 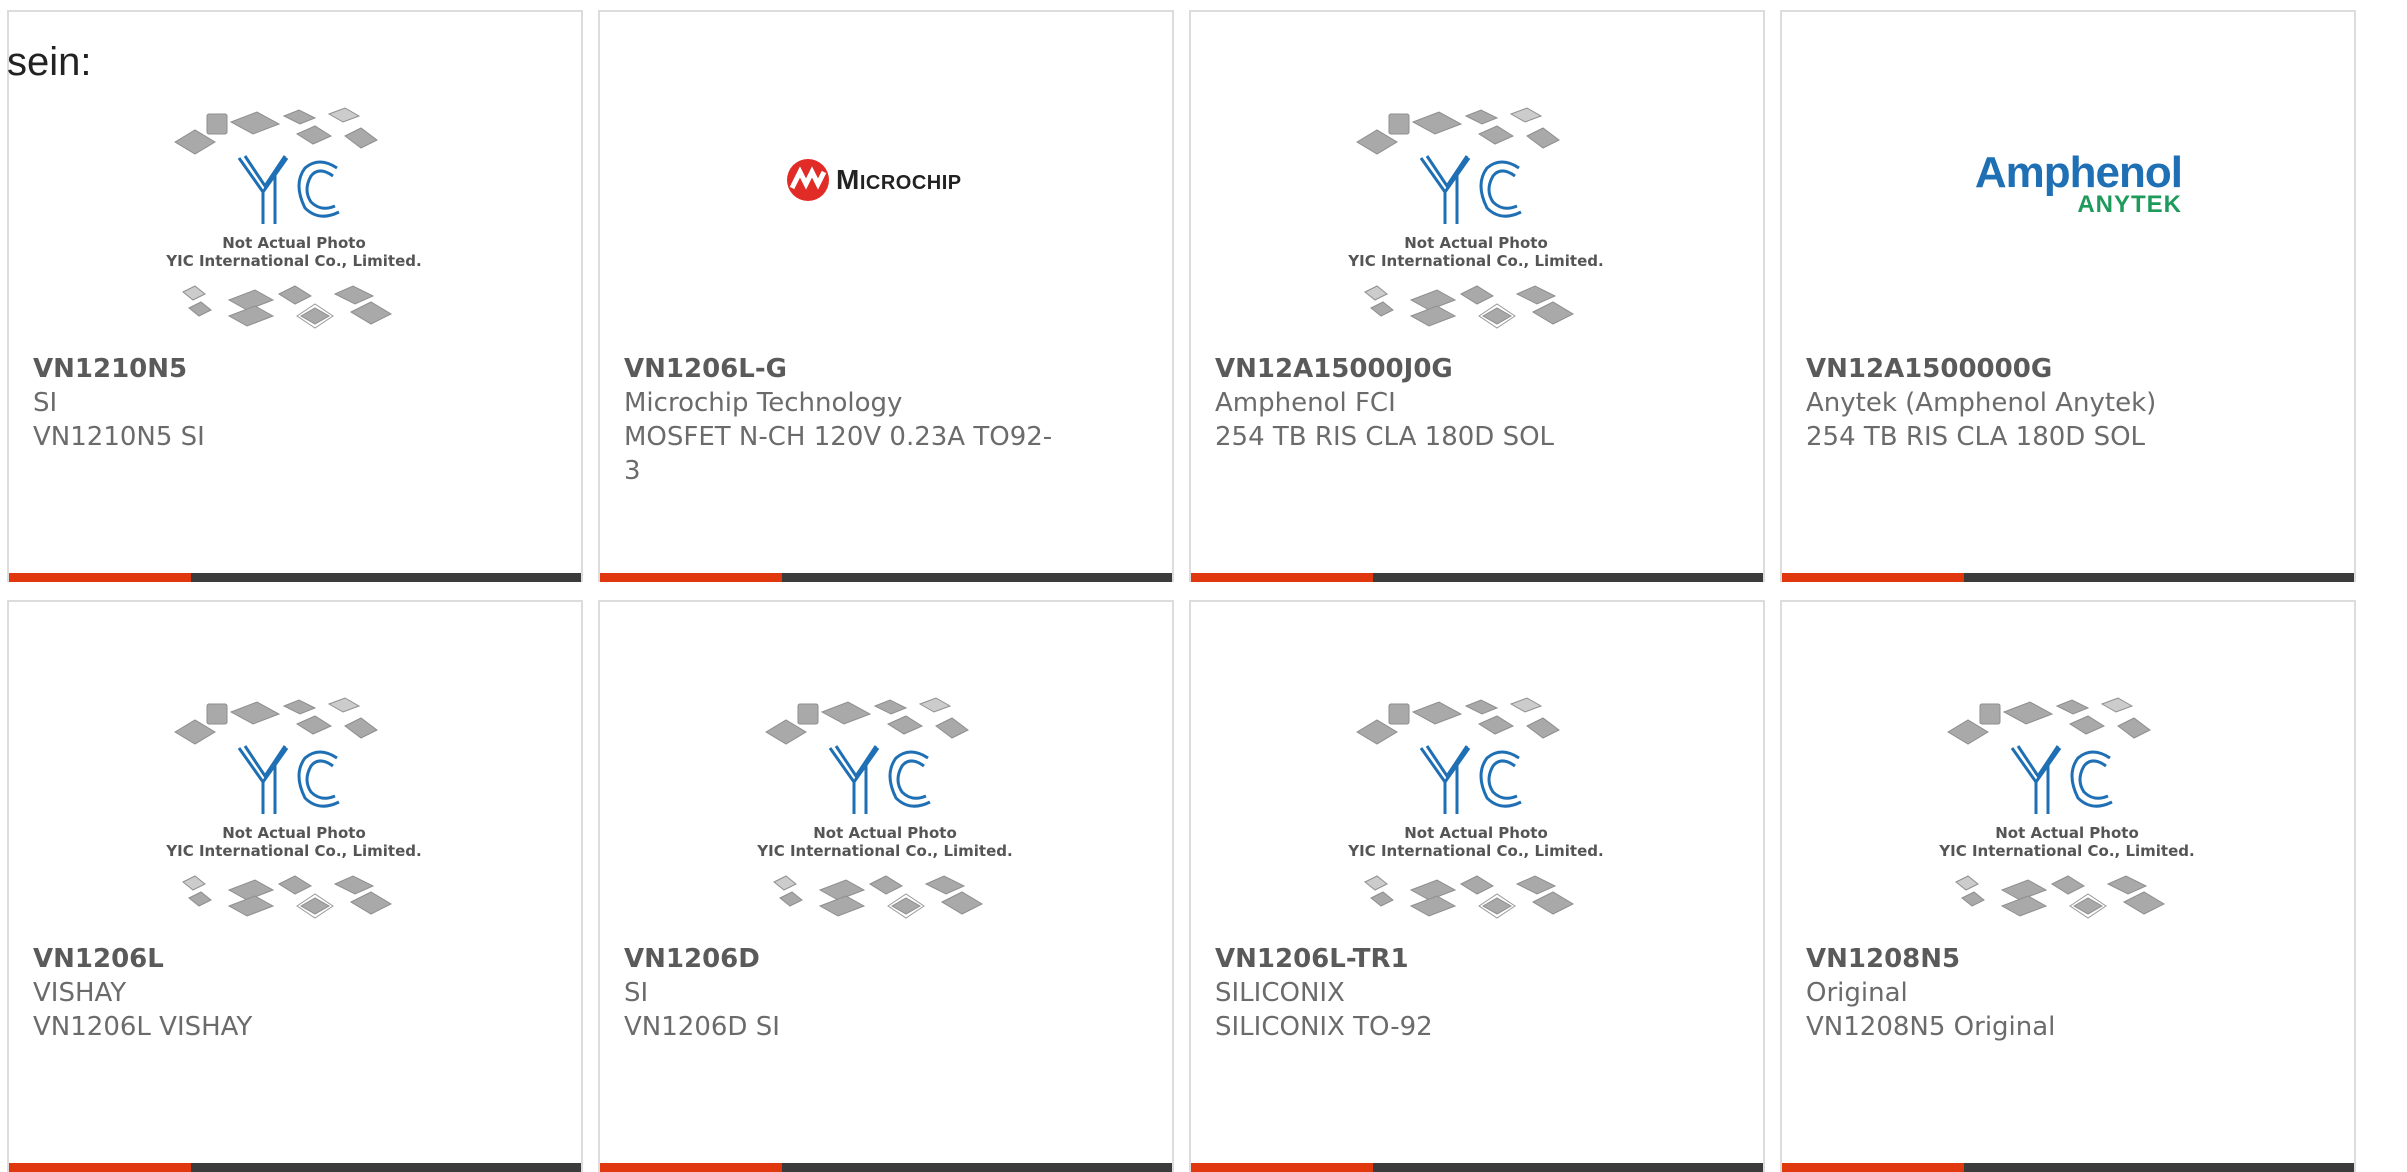 I want to click on part-number-link: VN1208N5, so click(x=2026, y=959).